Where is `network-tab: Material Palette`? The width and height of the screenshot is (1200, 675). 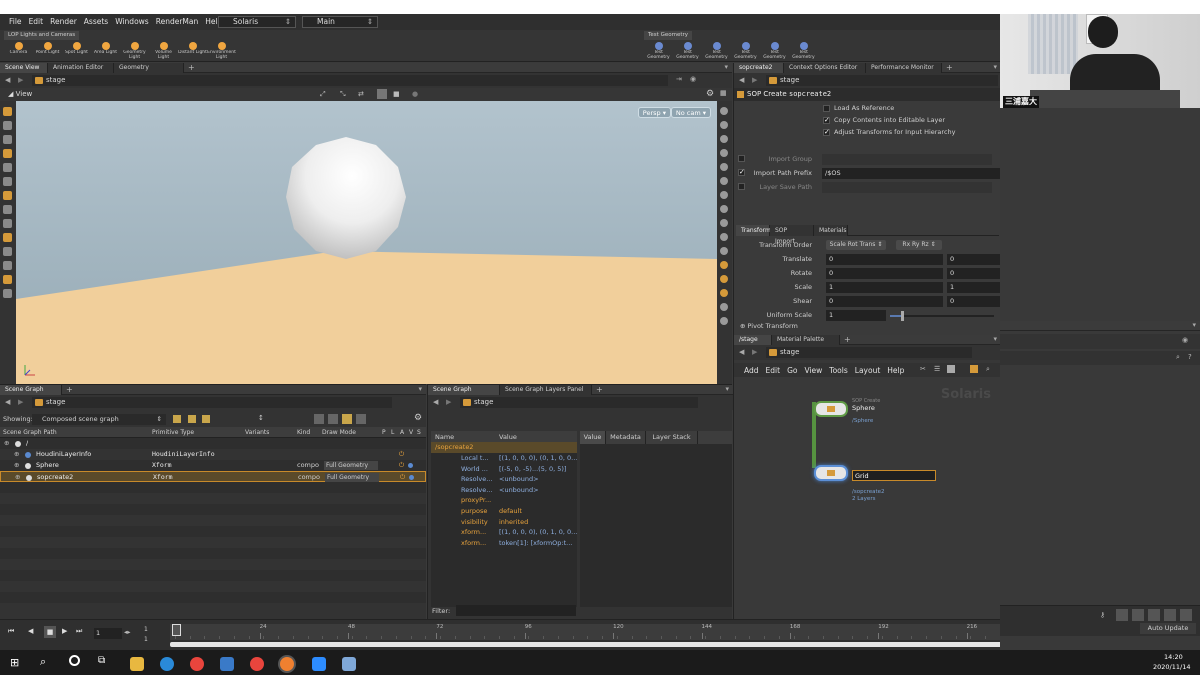
network-tab: Material Palette is located at coordinates (806, 340).